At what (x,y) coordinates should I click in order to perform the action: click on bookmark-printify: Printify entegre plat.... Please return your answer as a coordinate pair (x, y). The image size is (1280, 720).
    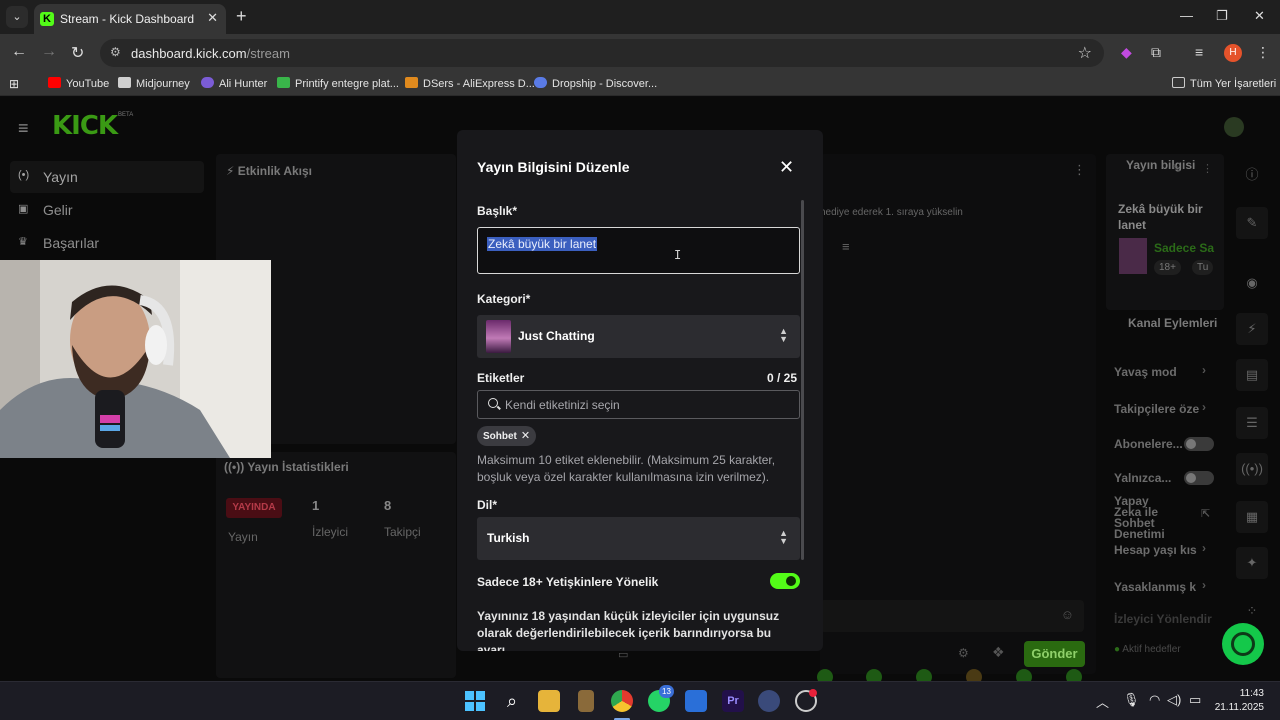
    Looking at the image, I should click on (338, 83).